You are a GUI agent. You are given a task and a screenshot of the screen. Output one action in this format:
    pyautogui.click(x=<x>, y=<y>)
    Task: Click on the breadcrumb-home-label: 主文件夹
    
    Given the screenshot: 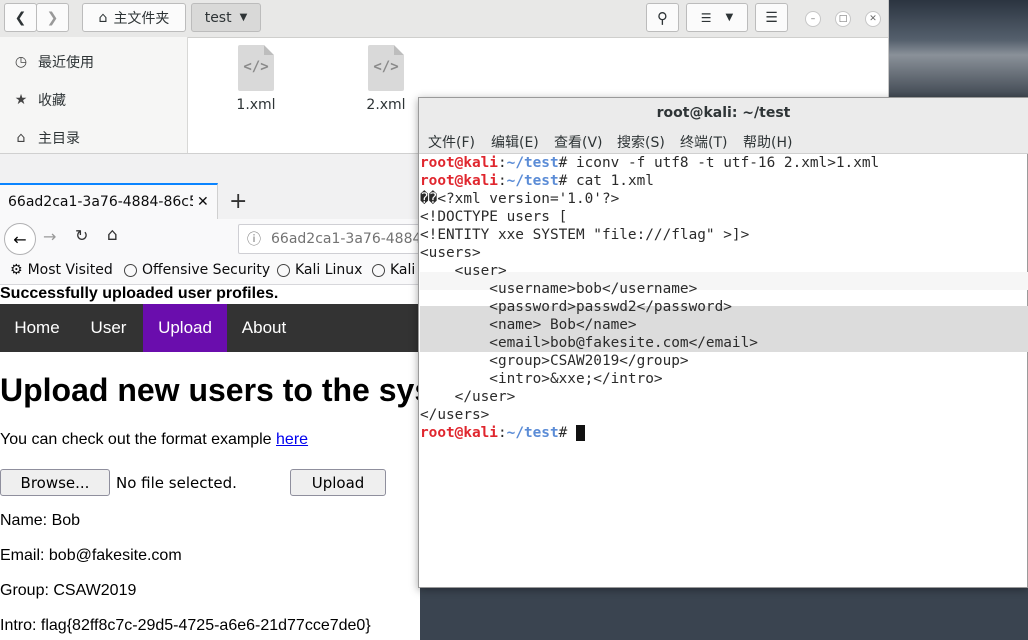 What is the action you would take?
    pyautogui.click(x=141, y=18)
    